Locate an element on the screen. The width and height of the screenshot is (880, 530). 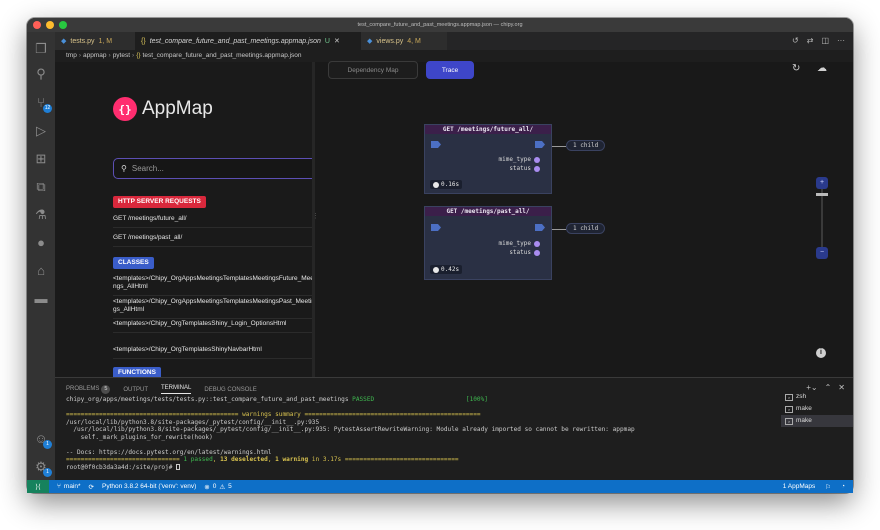
docker-icon: ▬ is located at coordinates (41, 298).